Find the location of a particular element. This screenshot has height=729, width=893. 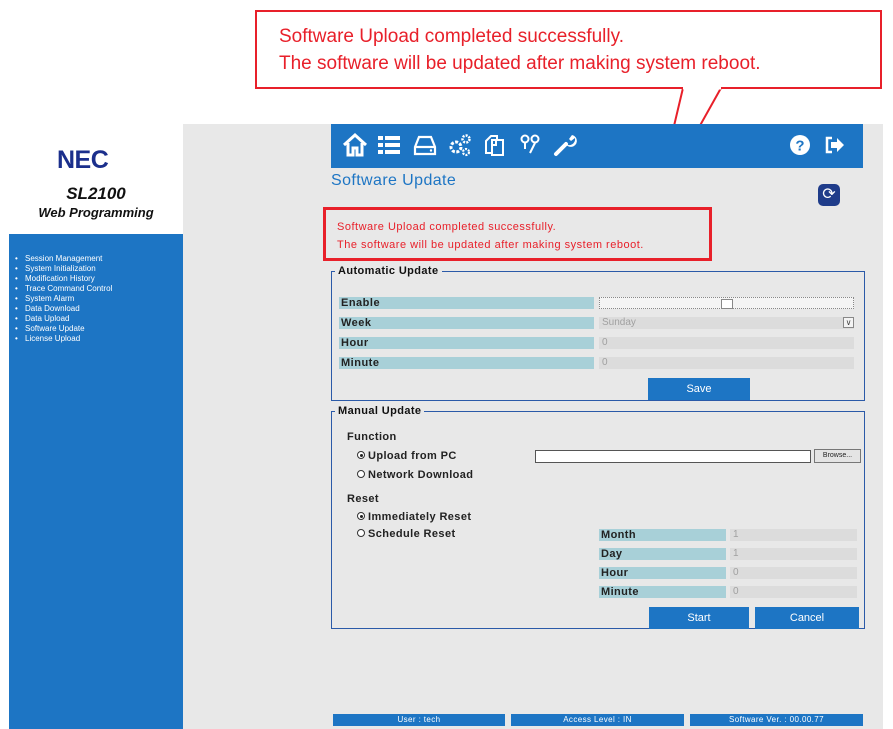

callout-line-1: Software Upload completed successfully. is located at coordinates (451, 36).